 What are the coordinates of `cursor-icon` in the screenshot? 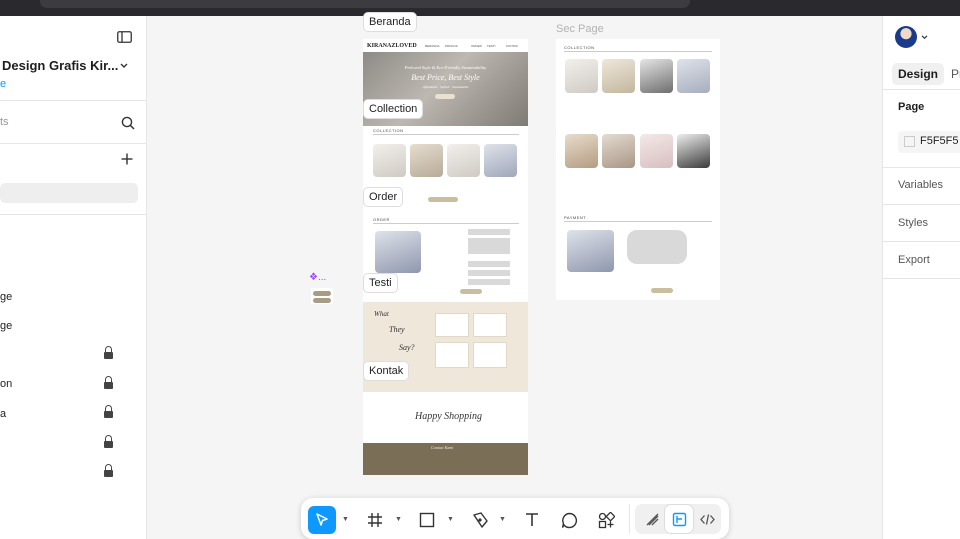 It's located at (322, 519).